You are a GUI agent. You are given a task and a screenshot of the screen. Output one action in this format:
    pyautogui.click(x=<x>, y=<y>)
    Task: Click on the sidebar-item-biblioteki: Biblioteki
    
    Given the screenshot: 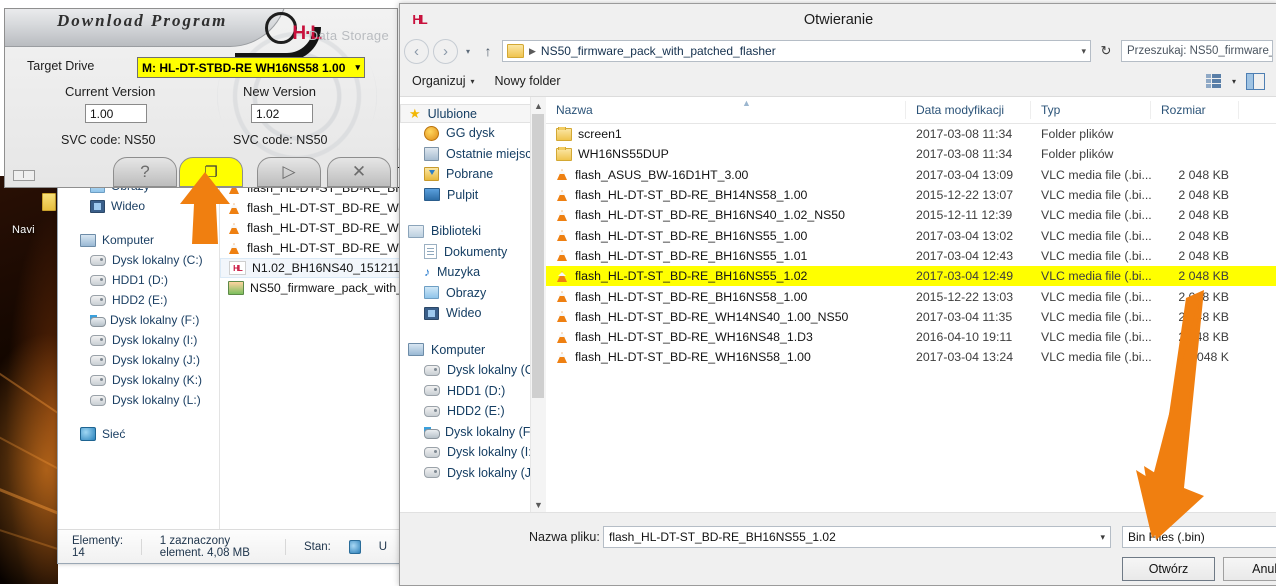 What is the action you would take?
    pyautogui.click(x=473, y=231)
    